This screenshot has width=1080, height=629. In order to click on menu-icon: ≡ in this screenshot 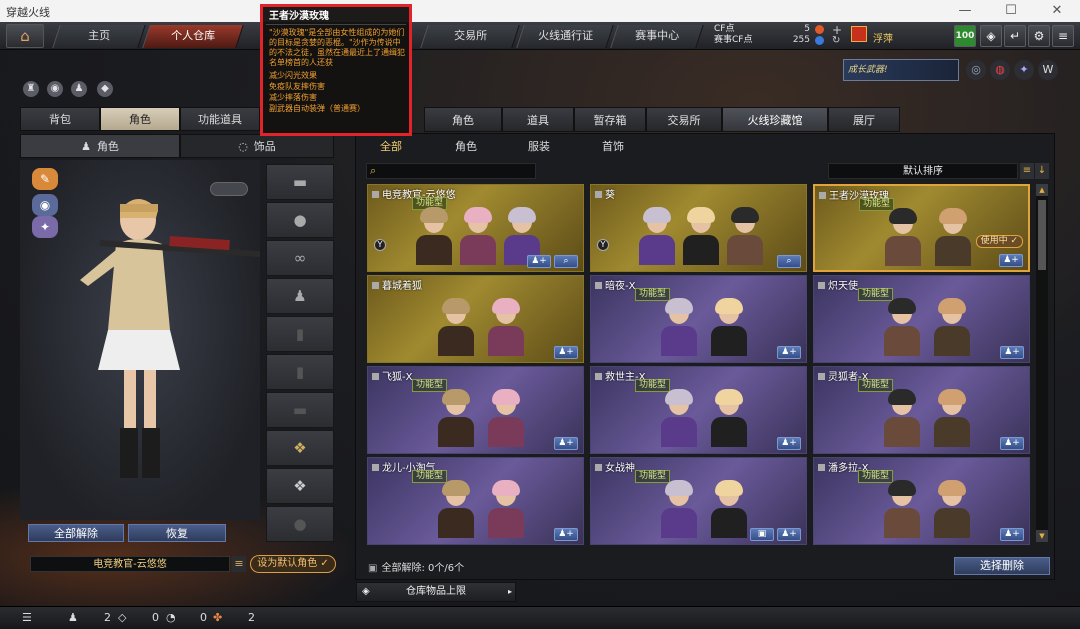, I will do `click(1063, 36)`.